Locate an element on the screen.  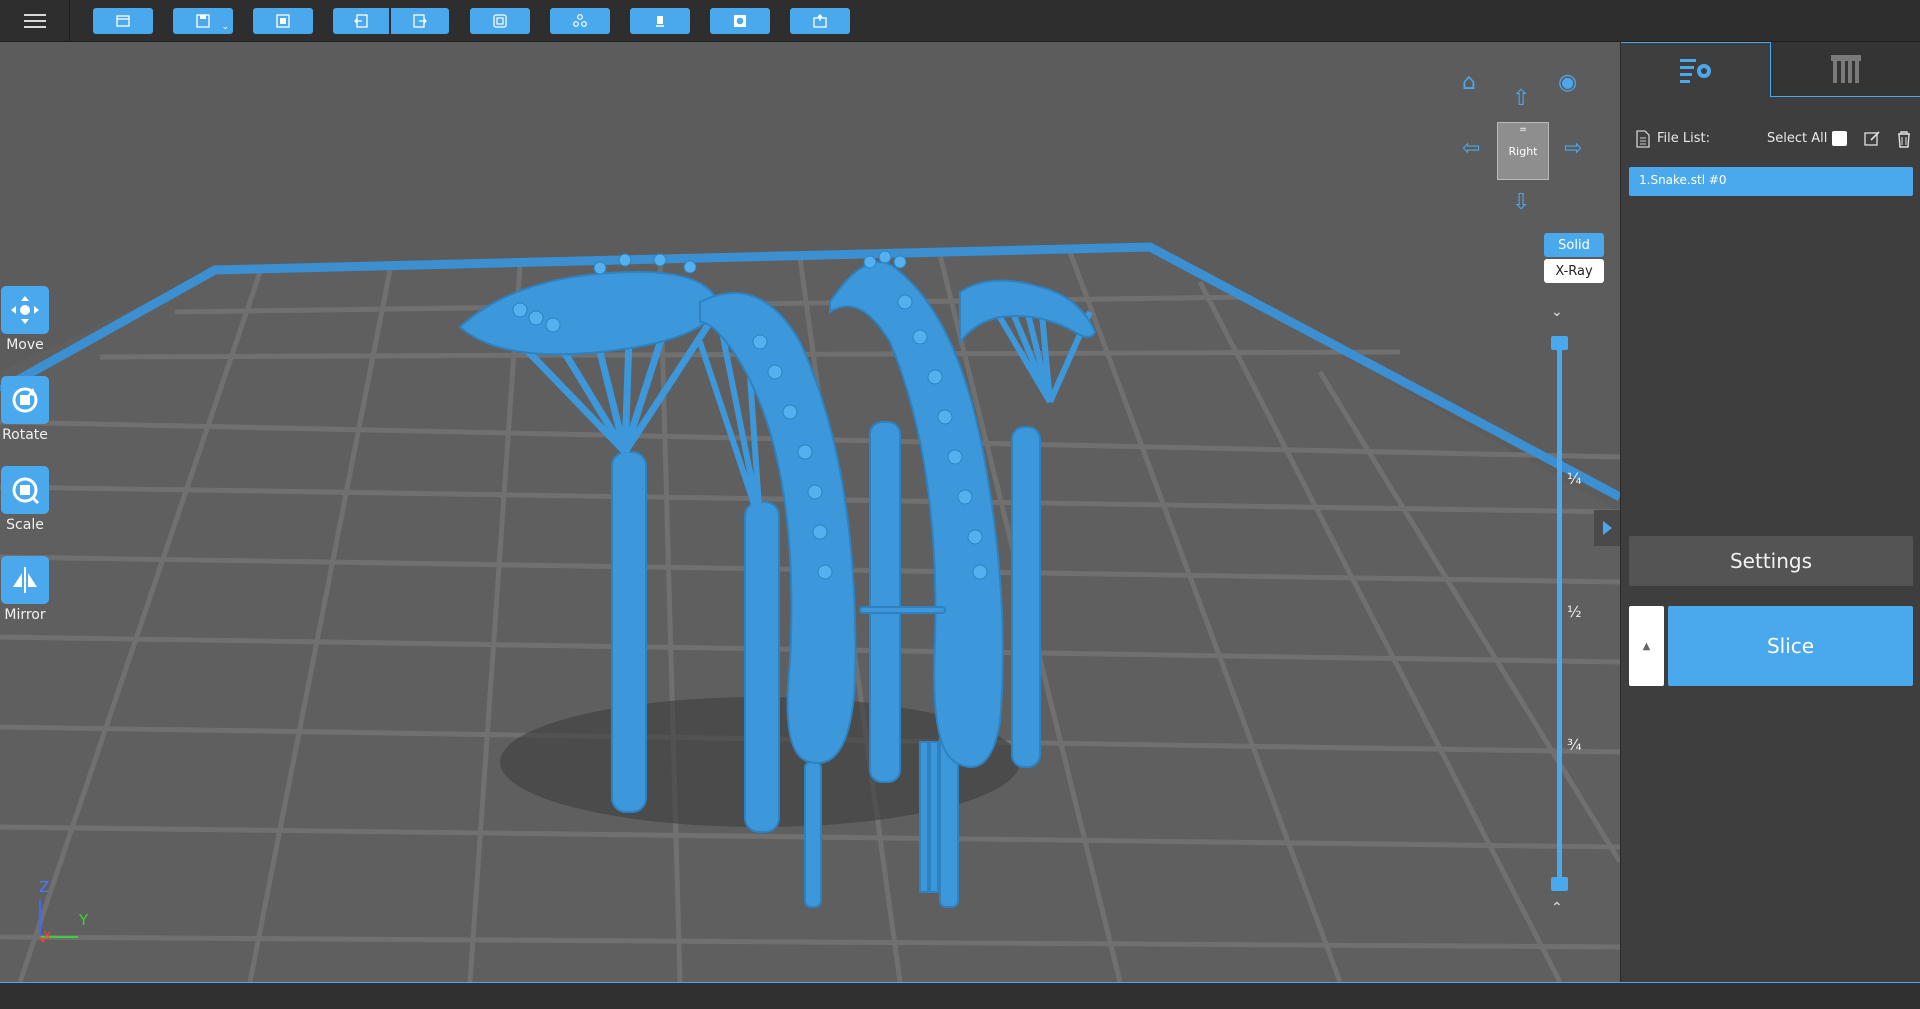
move-icon is located at coordinates (25, 310).